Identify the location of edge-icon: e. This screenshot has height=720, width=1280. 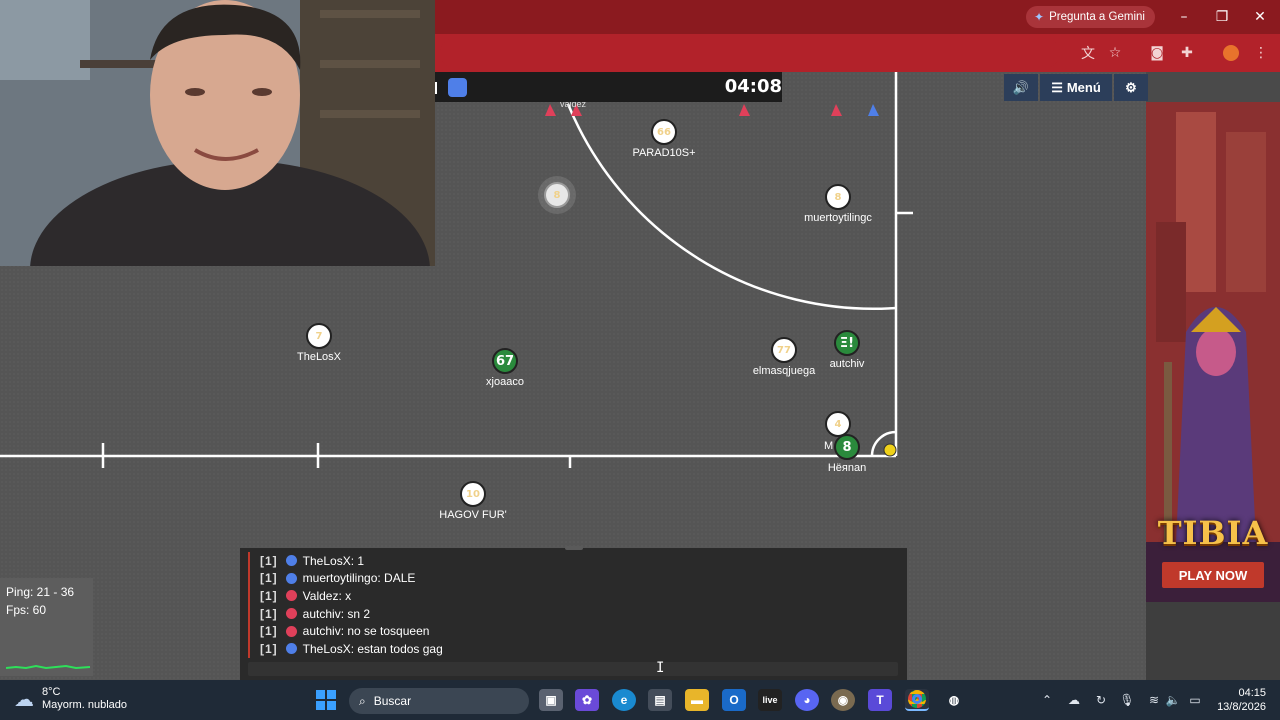
(624, 700).